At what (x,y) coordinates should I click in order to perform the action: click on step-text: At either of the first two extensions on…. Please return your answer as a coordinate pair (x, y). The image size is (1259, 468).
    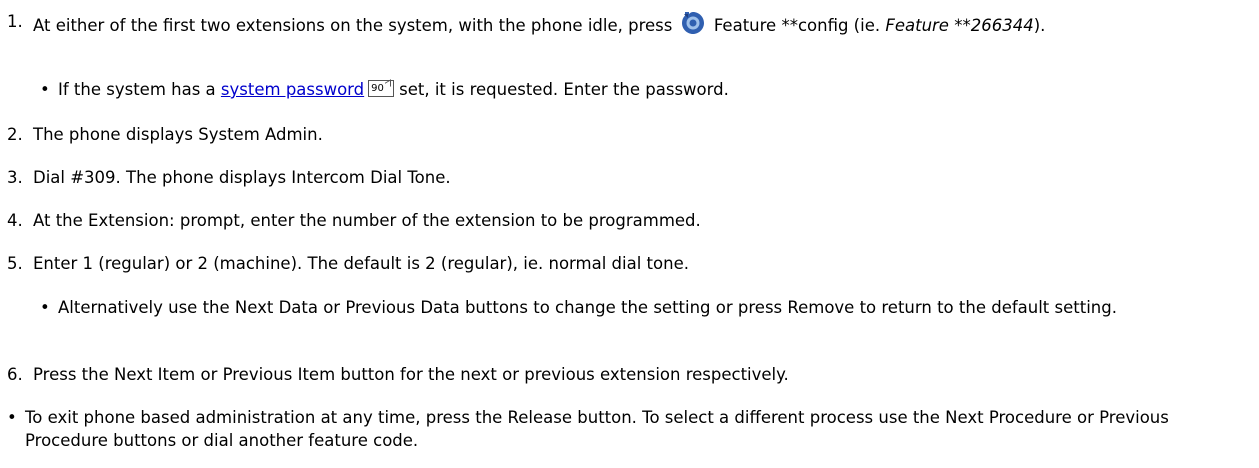
    Looking at the image, I should click on (642, 23).